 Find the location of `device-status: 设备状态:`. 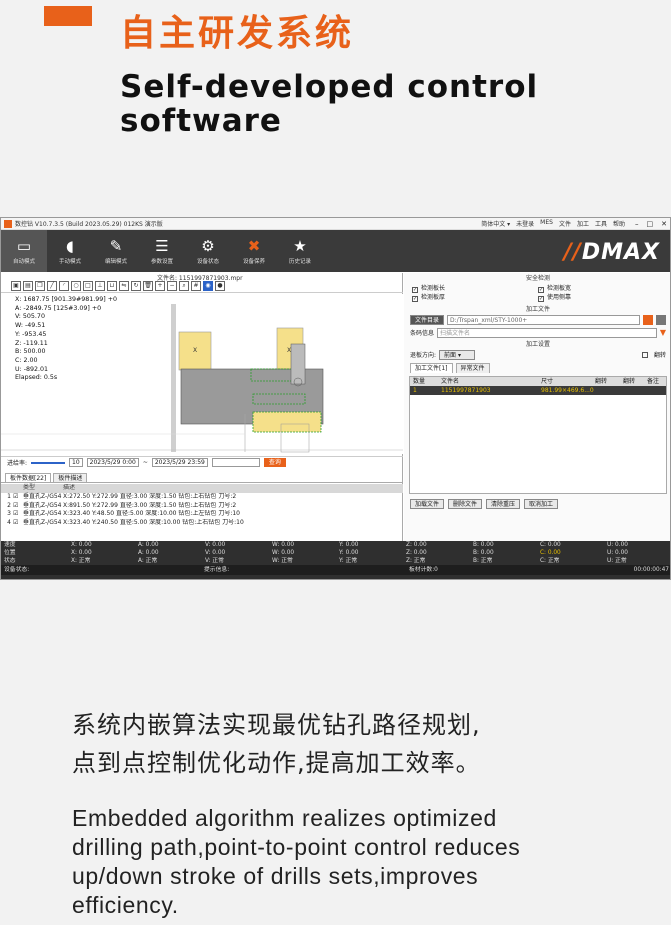

device-status: 设备状态: is located at coordinates (17, 570).